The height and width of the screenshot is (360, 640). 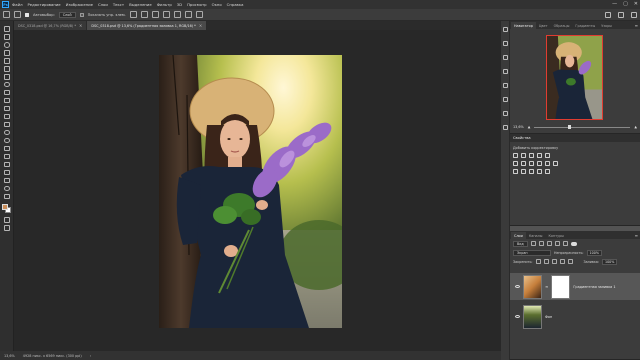 I want to click on align-left-icon, so click(x=133, y=14).